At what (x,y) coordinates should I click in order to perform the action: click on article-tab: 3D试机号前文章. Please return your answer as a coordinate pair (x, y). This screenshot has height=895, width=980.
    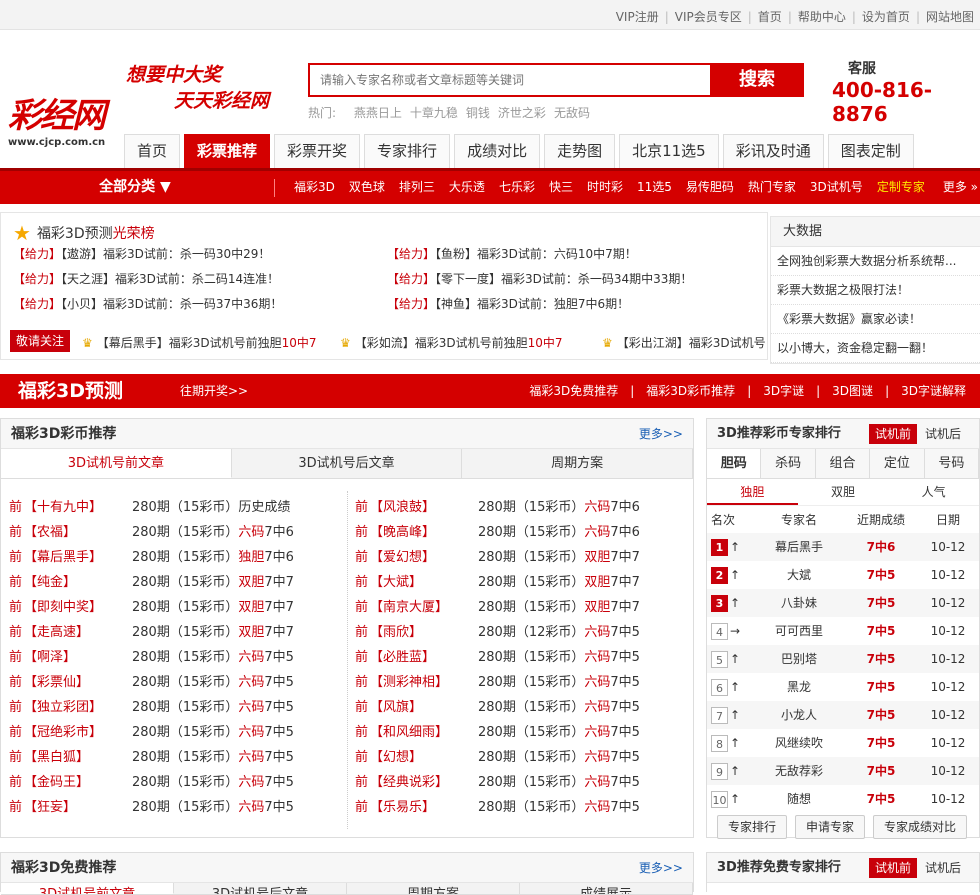
    Looking at the image, I should click on (116, 463).